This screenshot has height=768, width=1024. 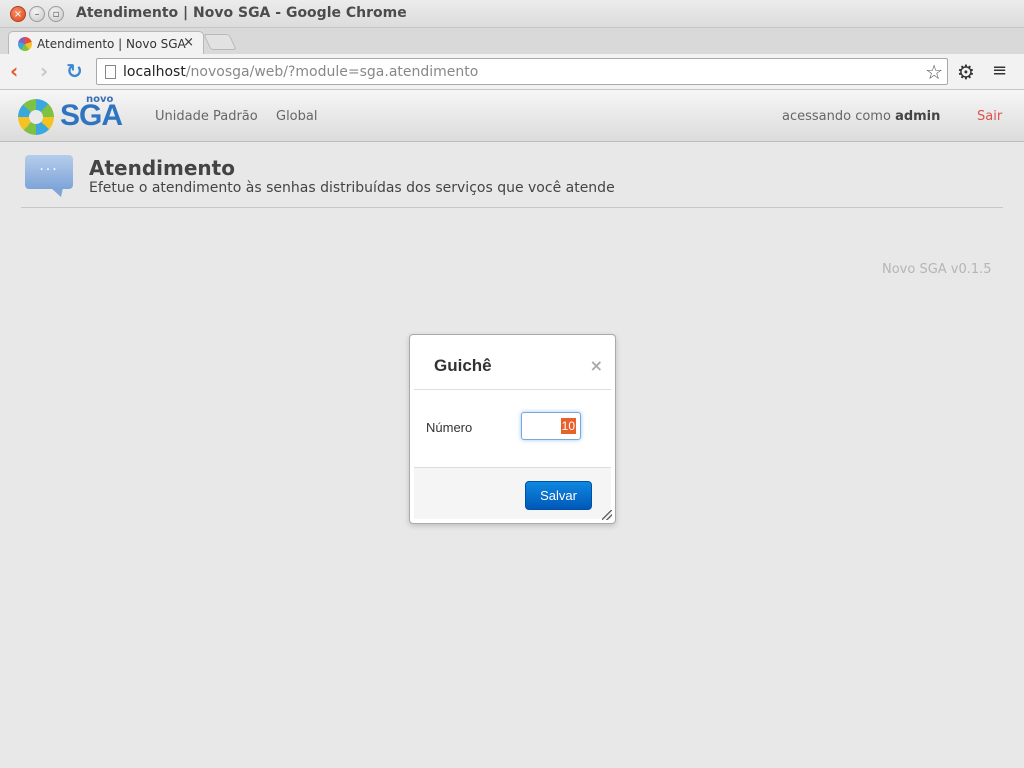 What do you see at coordinates (44, 71) in the screenshot?
I see `forward-icon: ›` at bounding box center [44, 71].